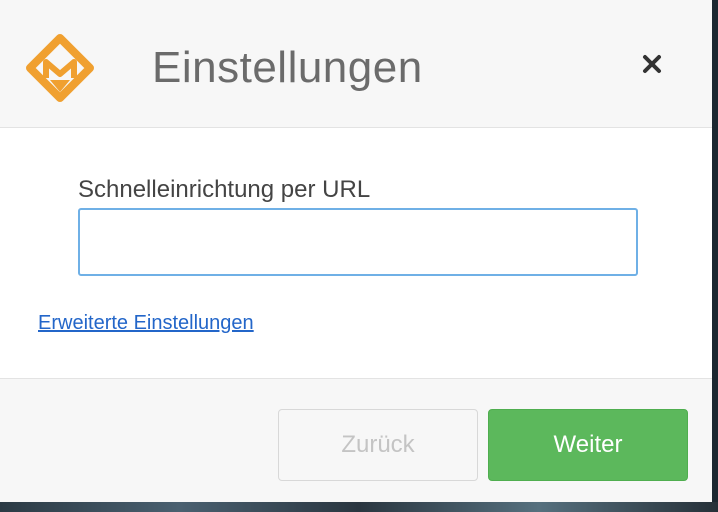 This screenshot has height=512, width=718. I want to click on next-button: Weiter, so click(588, 445).